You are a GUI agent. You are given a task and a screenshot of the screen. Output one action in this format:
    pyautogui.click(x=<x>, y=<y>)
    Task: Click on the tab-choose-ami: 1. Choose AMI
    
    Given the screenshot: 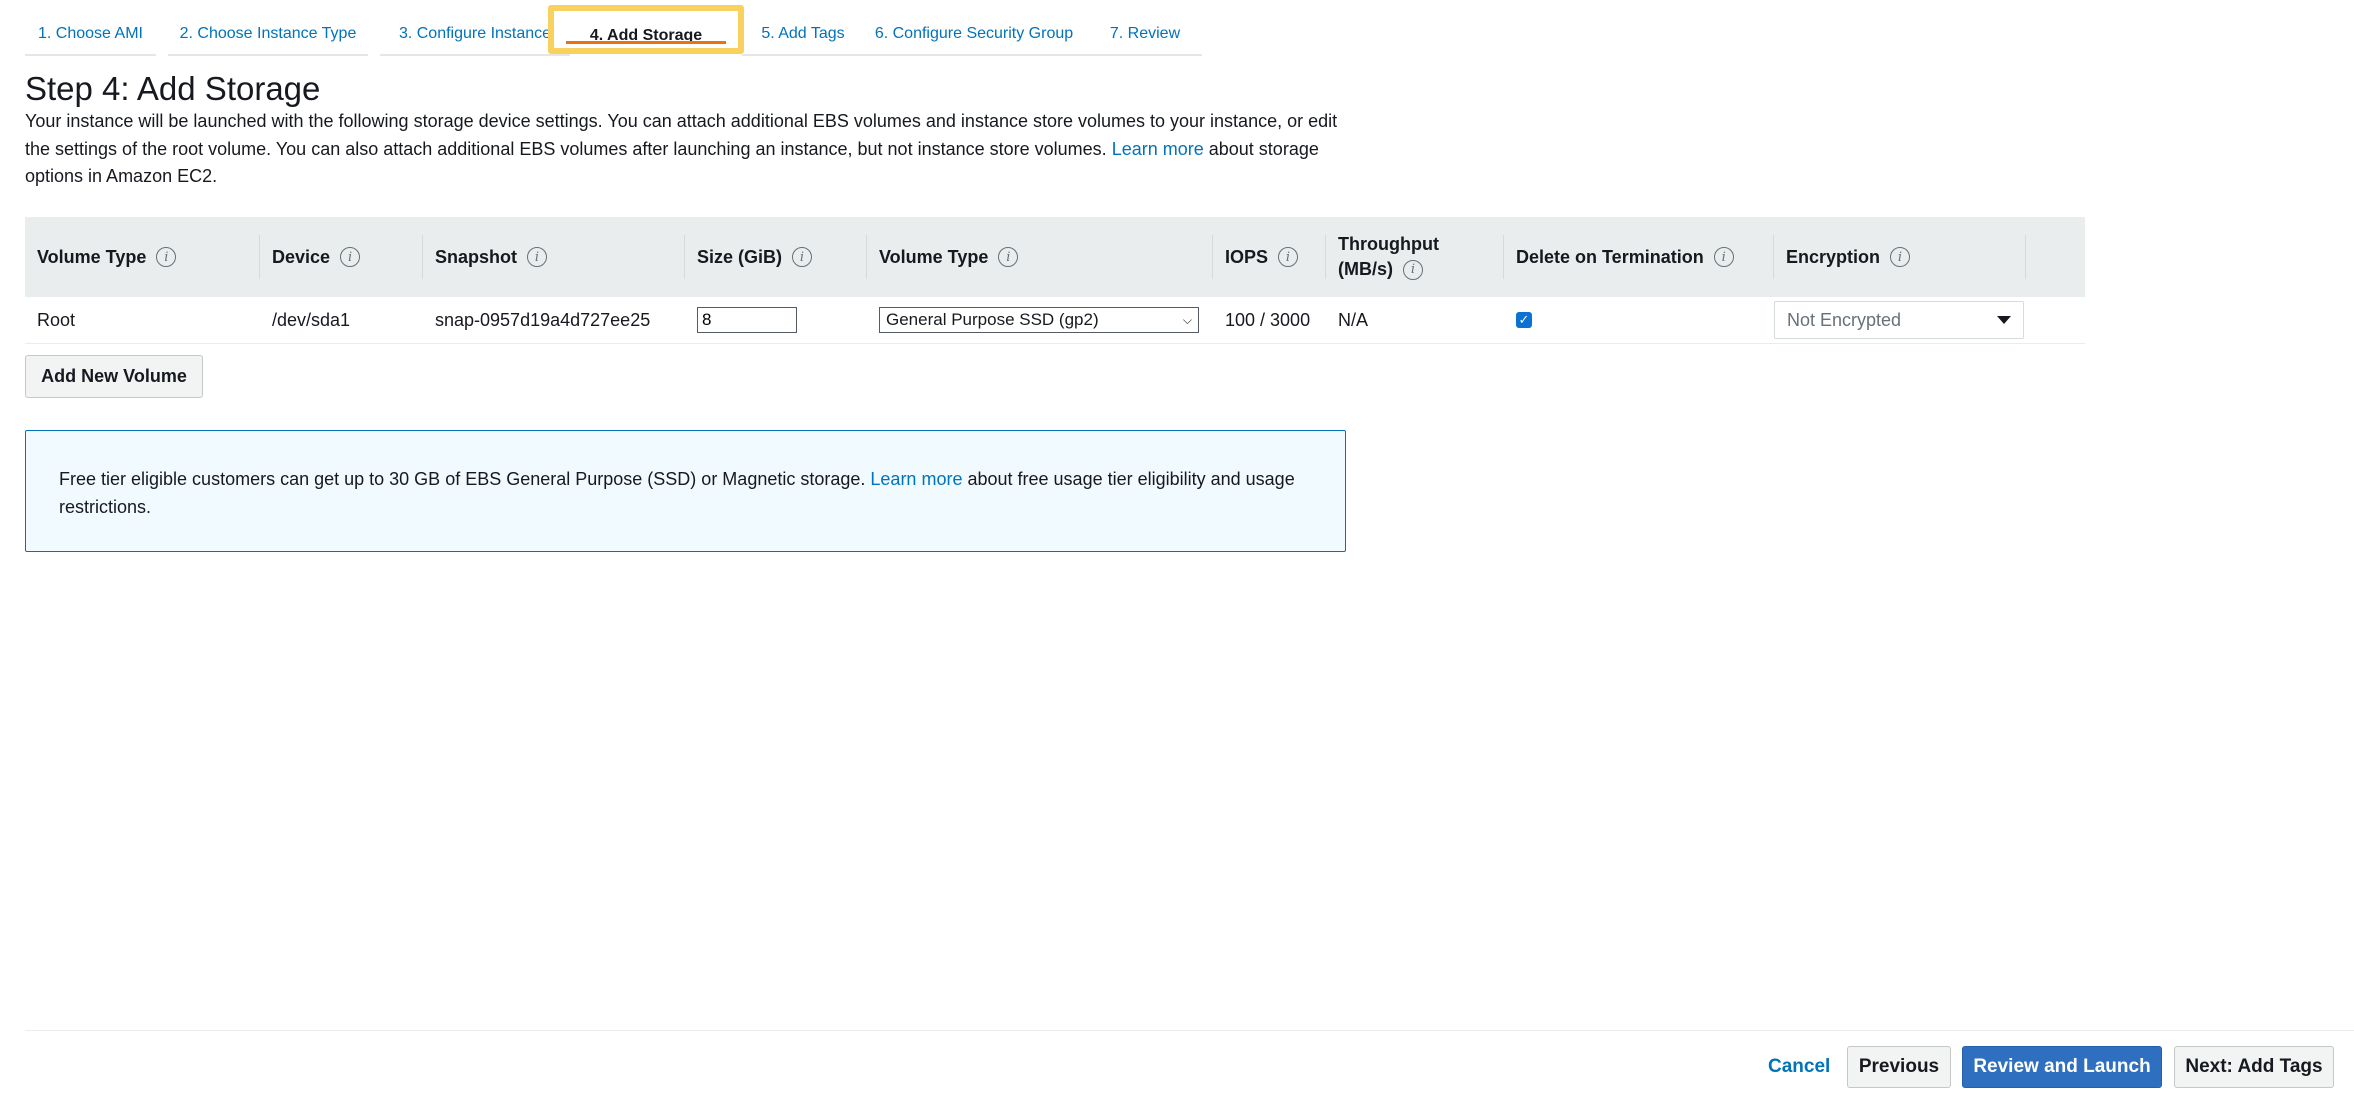 What is the action you would take?
    pyautogui.click(x=90, y=35)
    